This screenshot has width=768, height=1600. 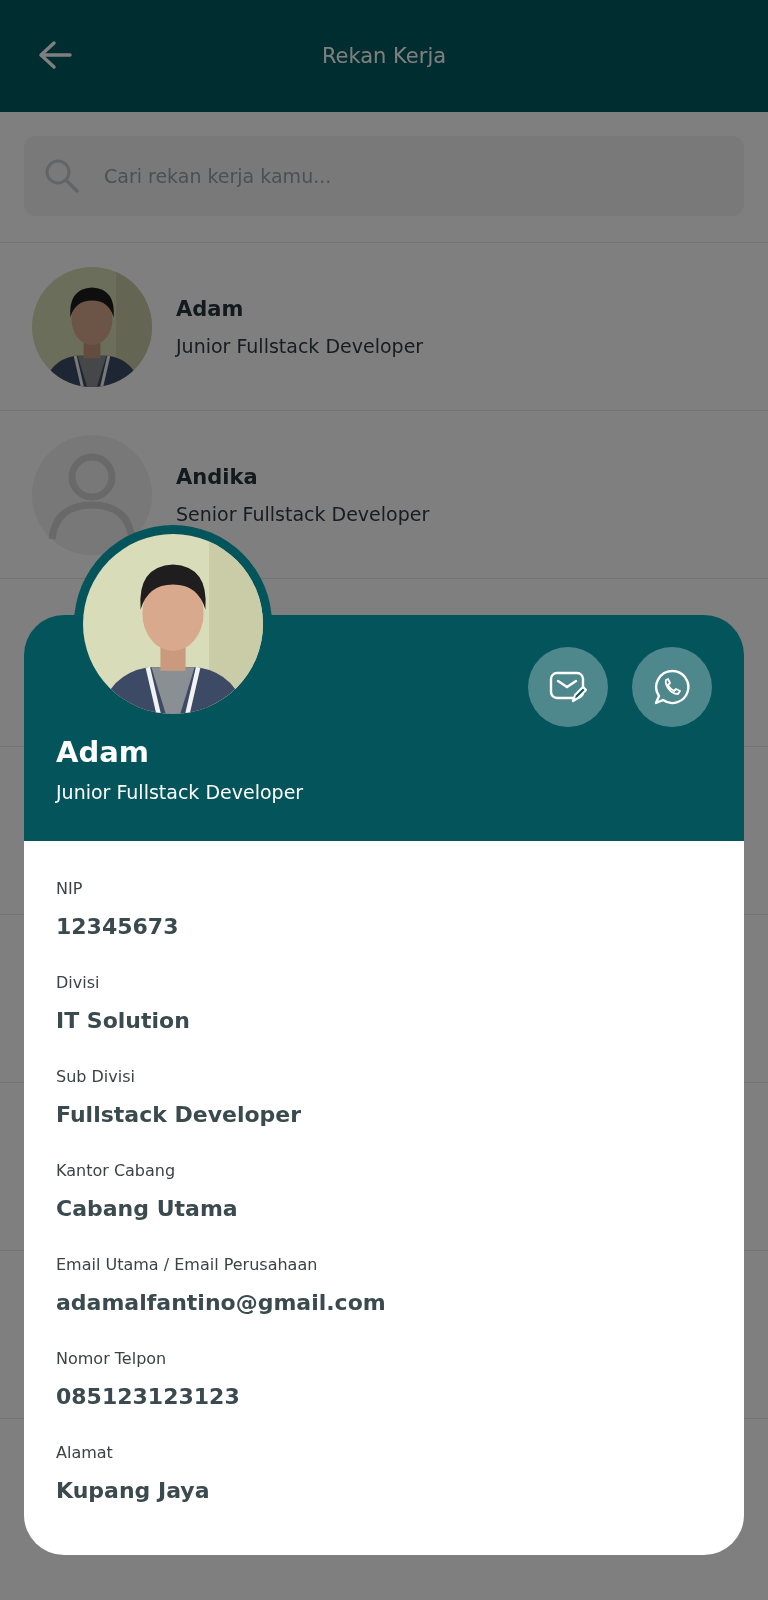 What do you see at coordinates (384, 326) in the screenshot?
I see `colleague-row: Adam Junior Fullstack Developer` at bounding box center [384, 326].